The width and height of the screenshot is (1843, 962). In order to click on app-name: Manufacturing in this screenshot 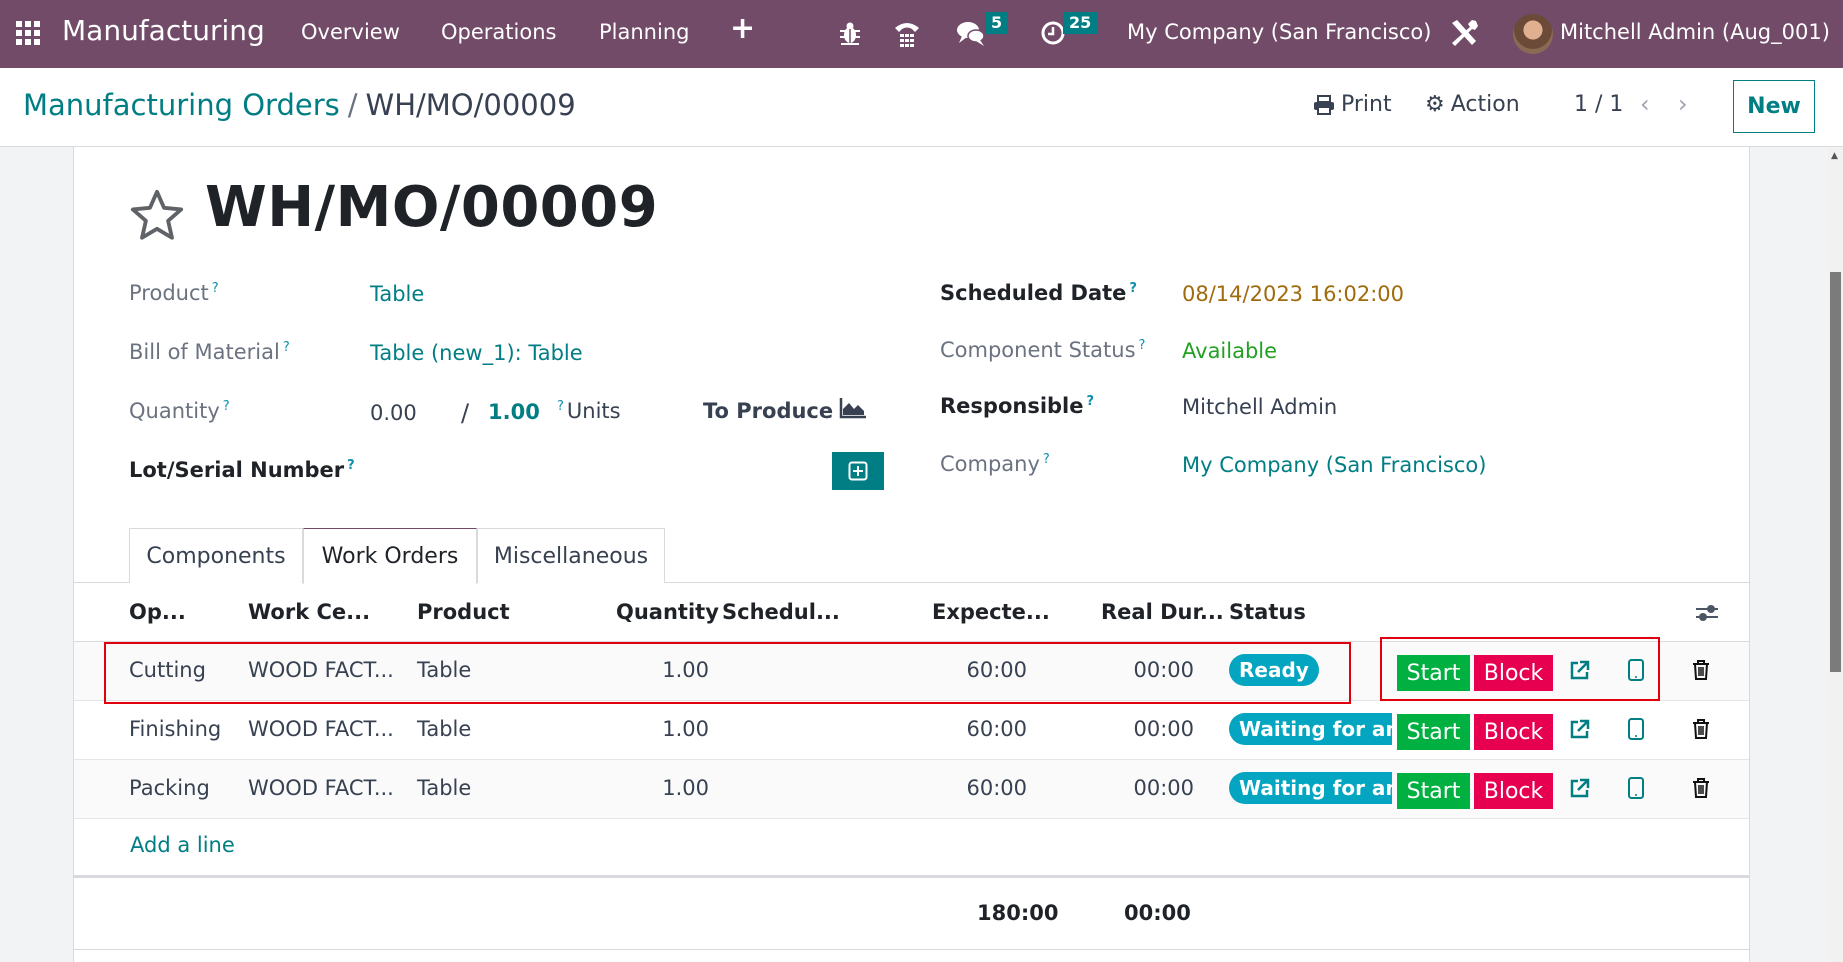, I will do `click(163, 30)`.